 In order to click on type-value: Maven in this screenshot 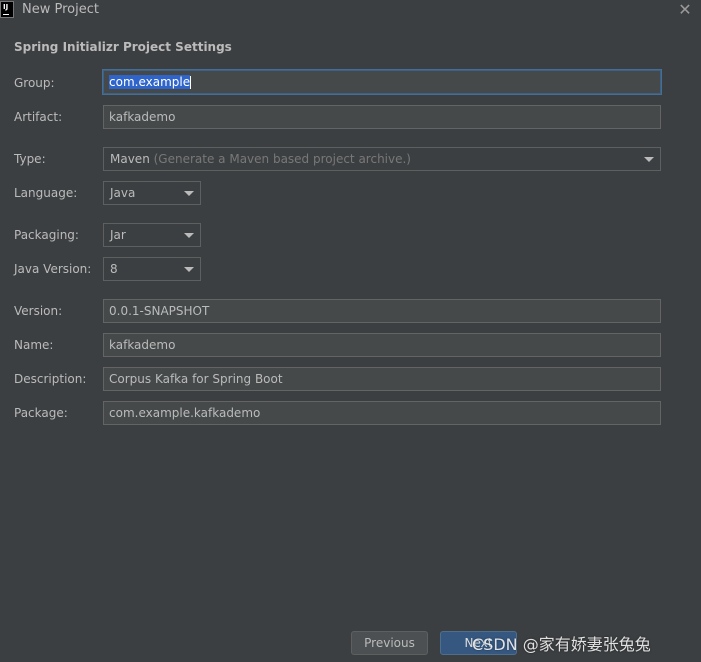, I will do `click(130, 159)`.